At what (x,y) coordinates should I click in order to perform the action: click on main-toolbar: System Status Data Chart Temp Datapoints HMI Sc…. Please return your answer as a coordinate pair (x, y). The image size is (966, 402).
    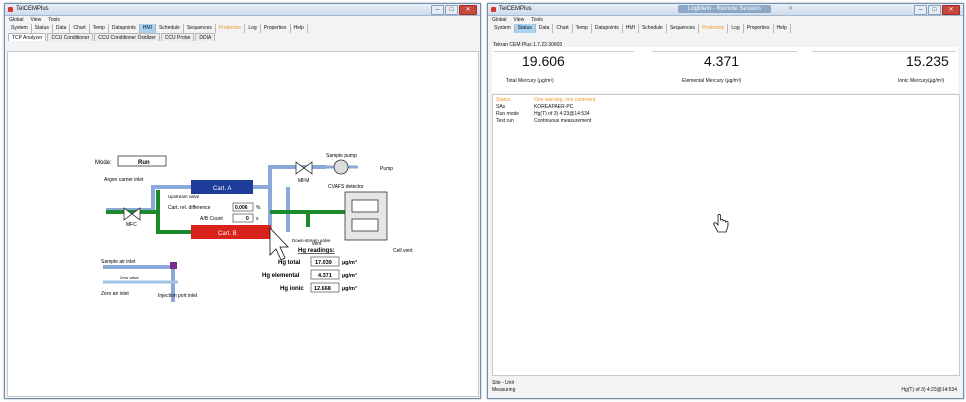
    Looking at the image, I should click on (242, 28).